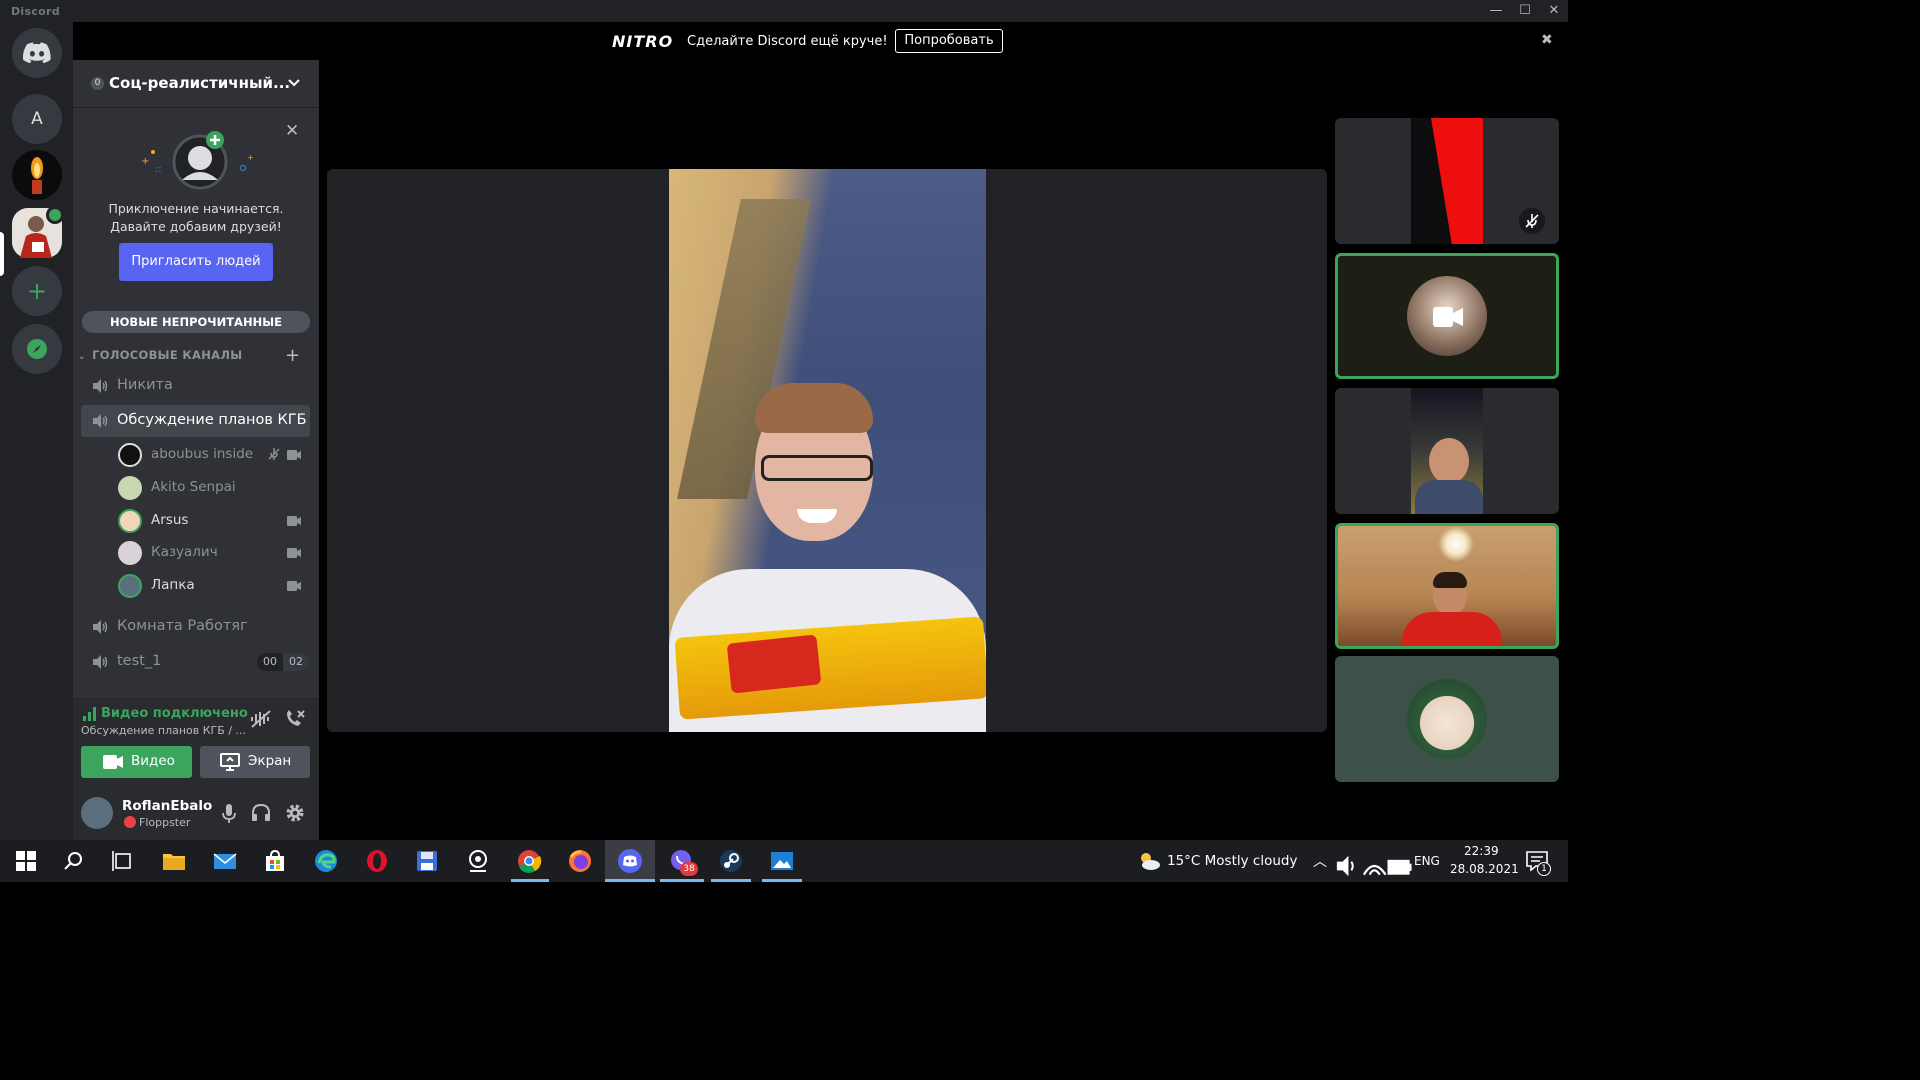  Describe the element at coordinates (529, 861) in the screenshot. I see `chrome-browser-icon` at that location.